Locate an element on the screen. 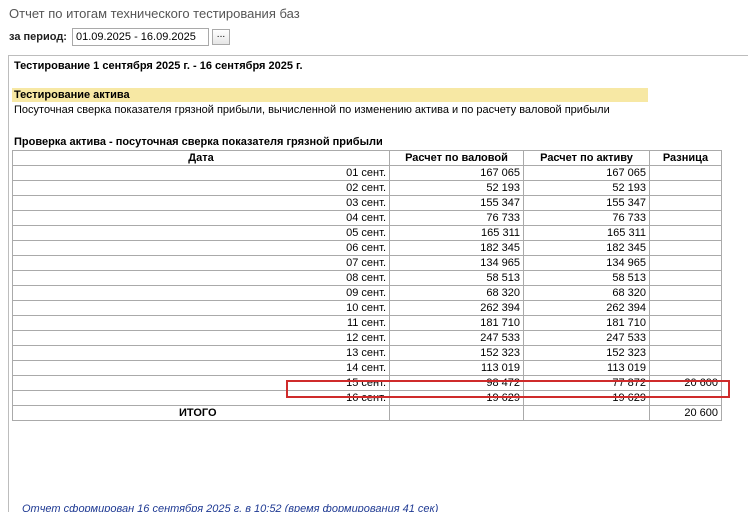 The image size is (748, 512). table-row: 02 сент. 52 193 52 193 is located at coordinates (367, 188).